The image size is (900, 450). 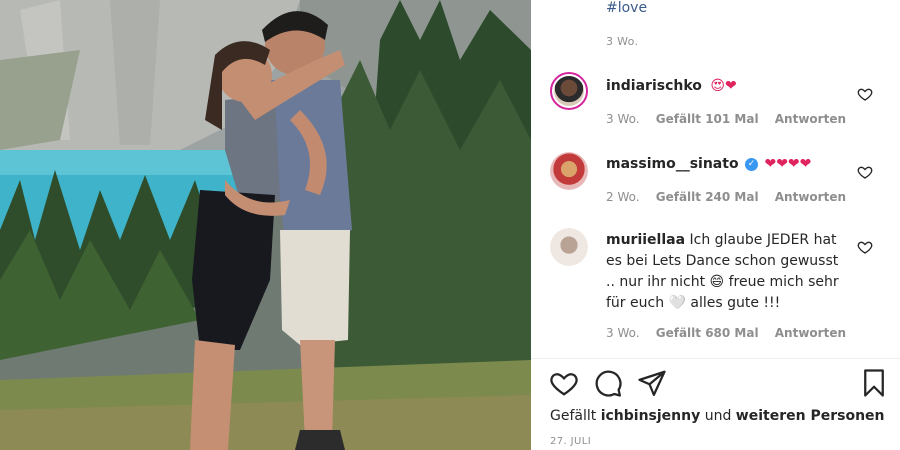 What do you see at coordinates (672, 164) in the screenshot?
I see `comment-username: massimo__sinato` at bounding box center [672, 164].